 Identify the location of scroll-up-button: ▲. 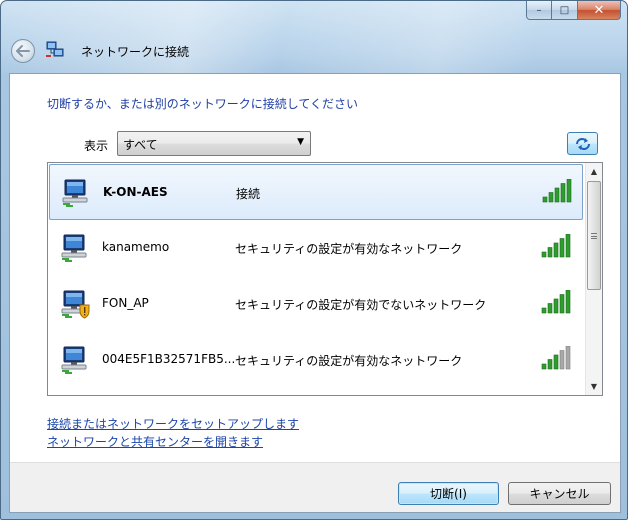
(594, 171).